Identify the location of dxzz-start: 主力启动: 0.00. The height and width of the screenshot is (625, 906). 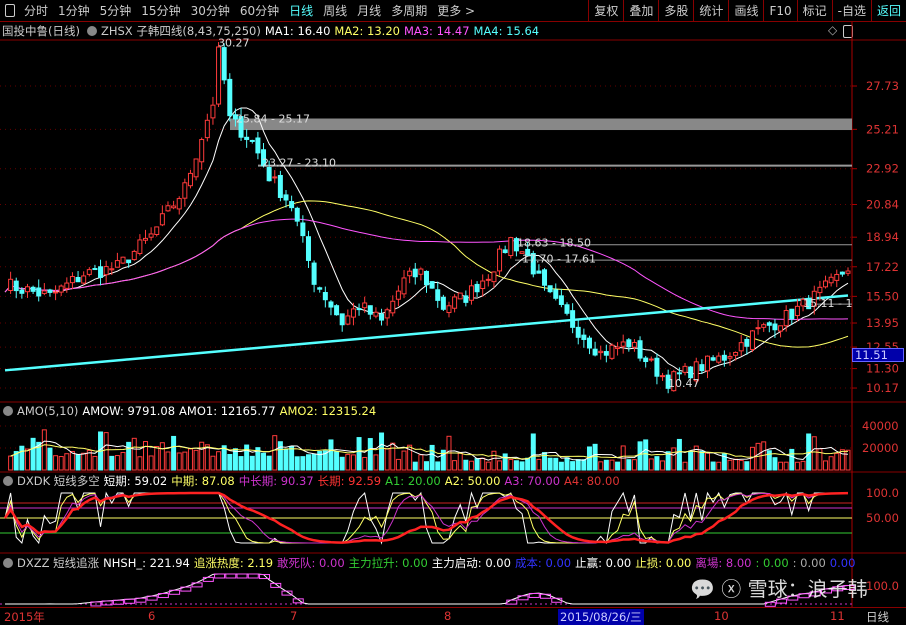
(471, 563).